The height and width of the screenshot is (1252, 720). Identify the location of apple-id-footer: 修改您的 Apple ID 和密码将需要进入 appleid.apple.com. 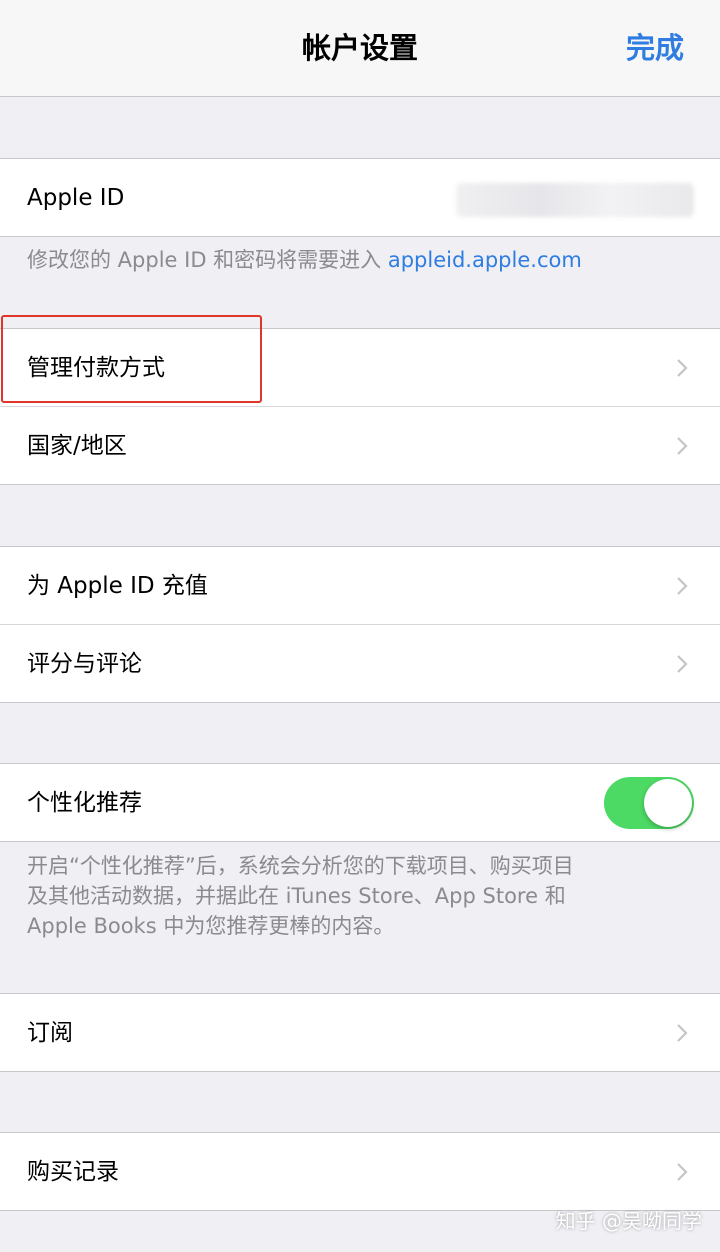
(362, 260).